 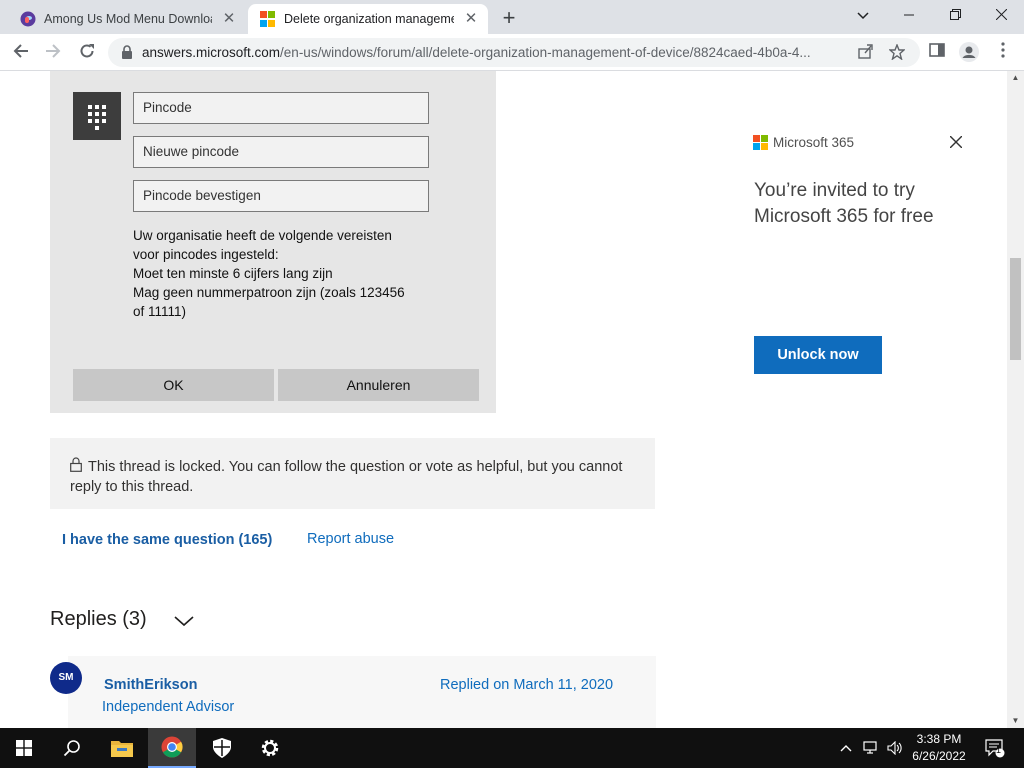 I want to click on profile-icon, so click(x=969, y=52).